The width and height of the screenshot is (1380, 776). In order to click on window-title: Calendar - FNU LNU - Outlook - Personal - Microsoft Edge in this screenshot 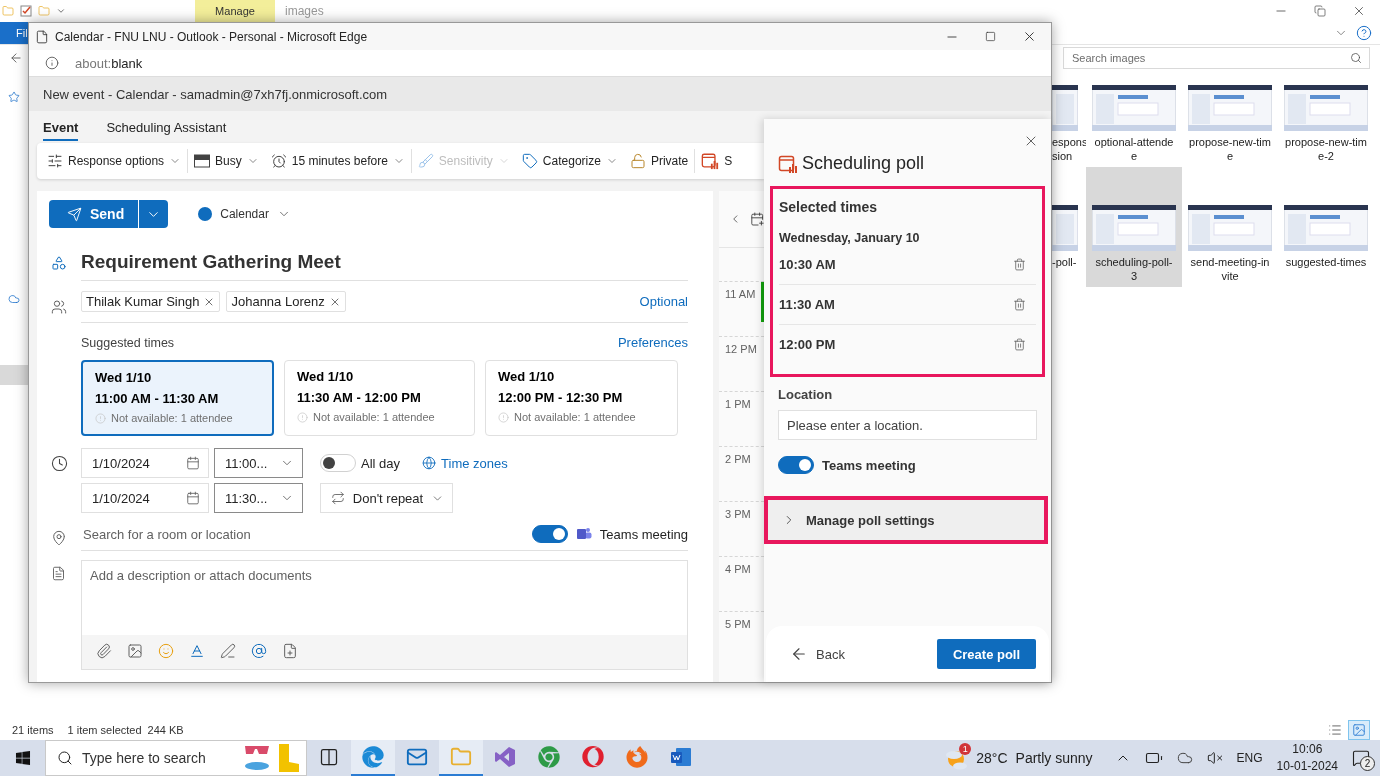, I will do `click(212, 36)`.